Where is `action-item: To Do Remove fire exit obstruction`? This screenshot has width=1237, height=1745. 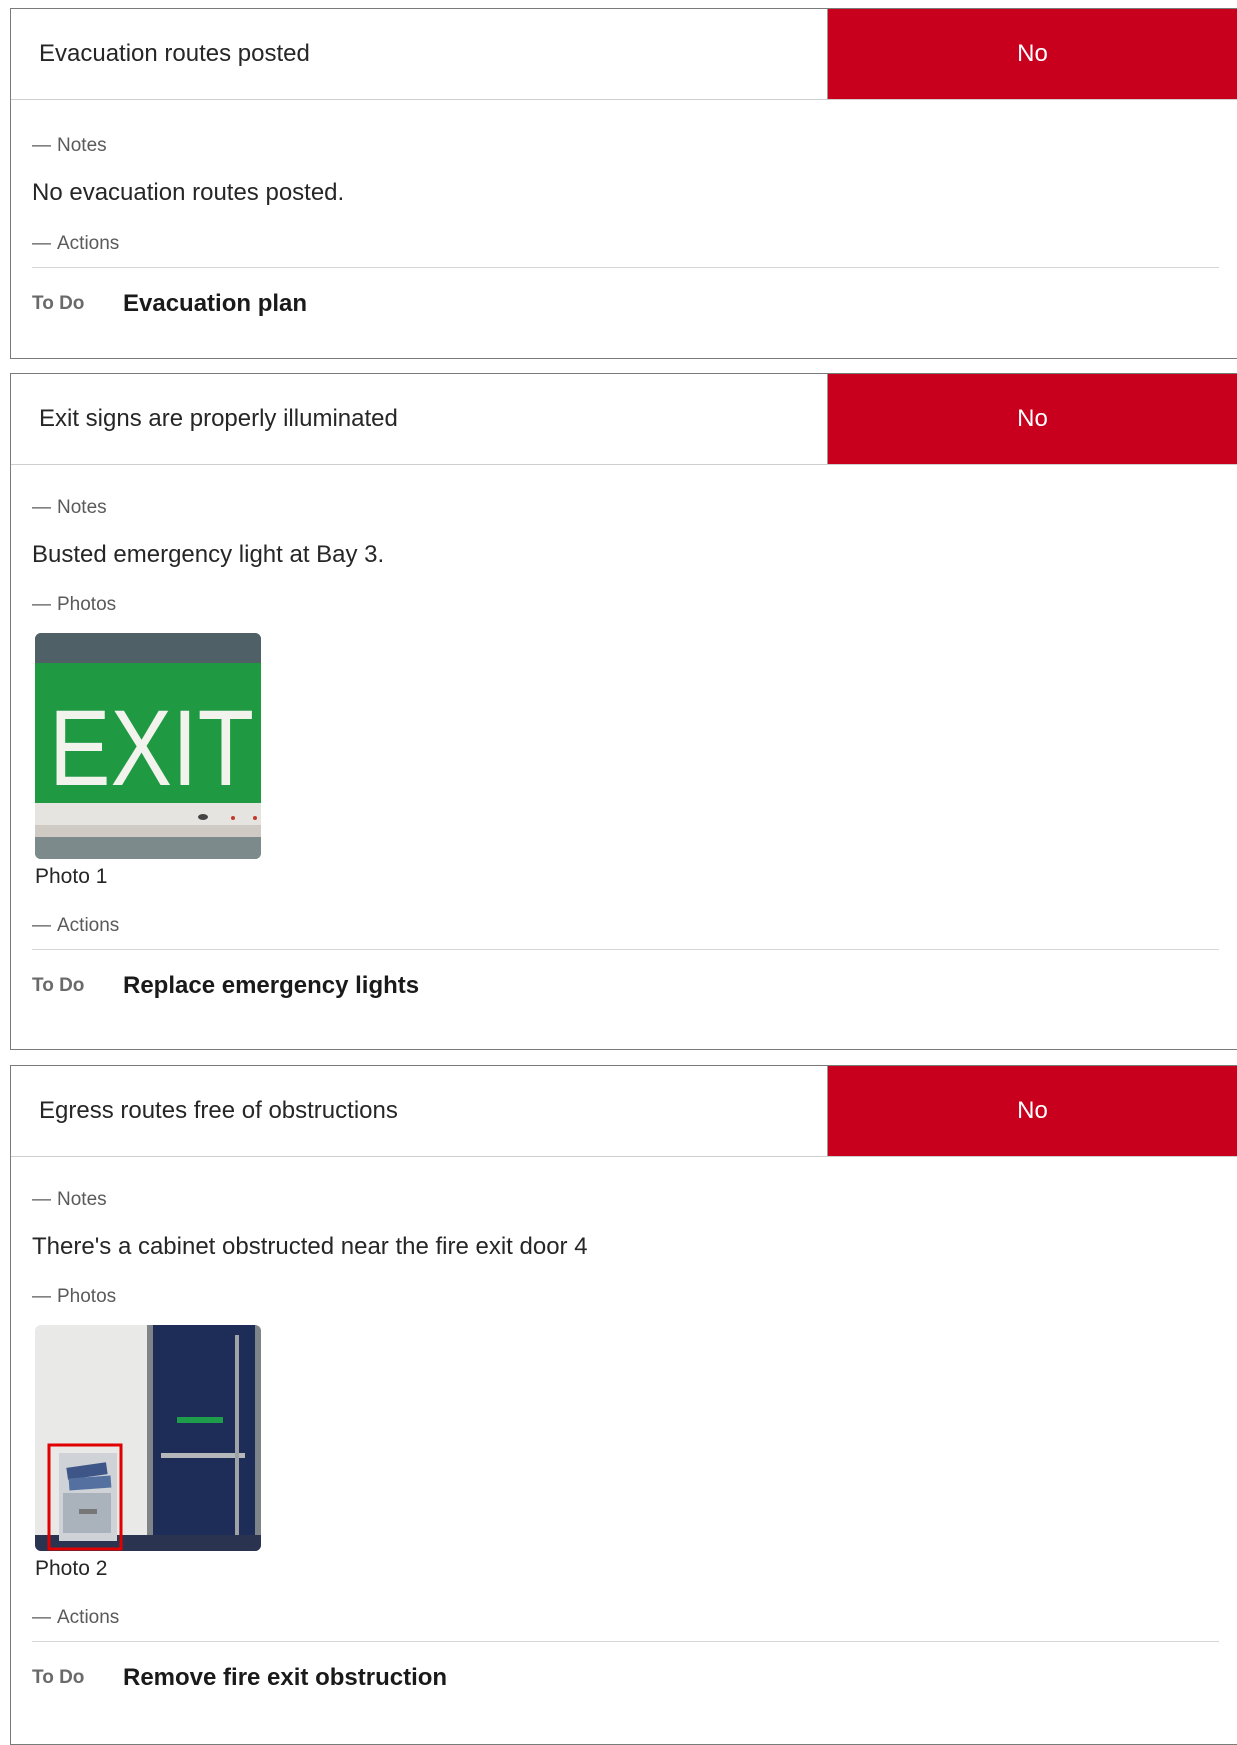
action-item: To Do Remove fire exit obstruction is located at coordinates (625, 1678).